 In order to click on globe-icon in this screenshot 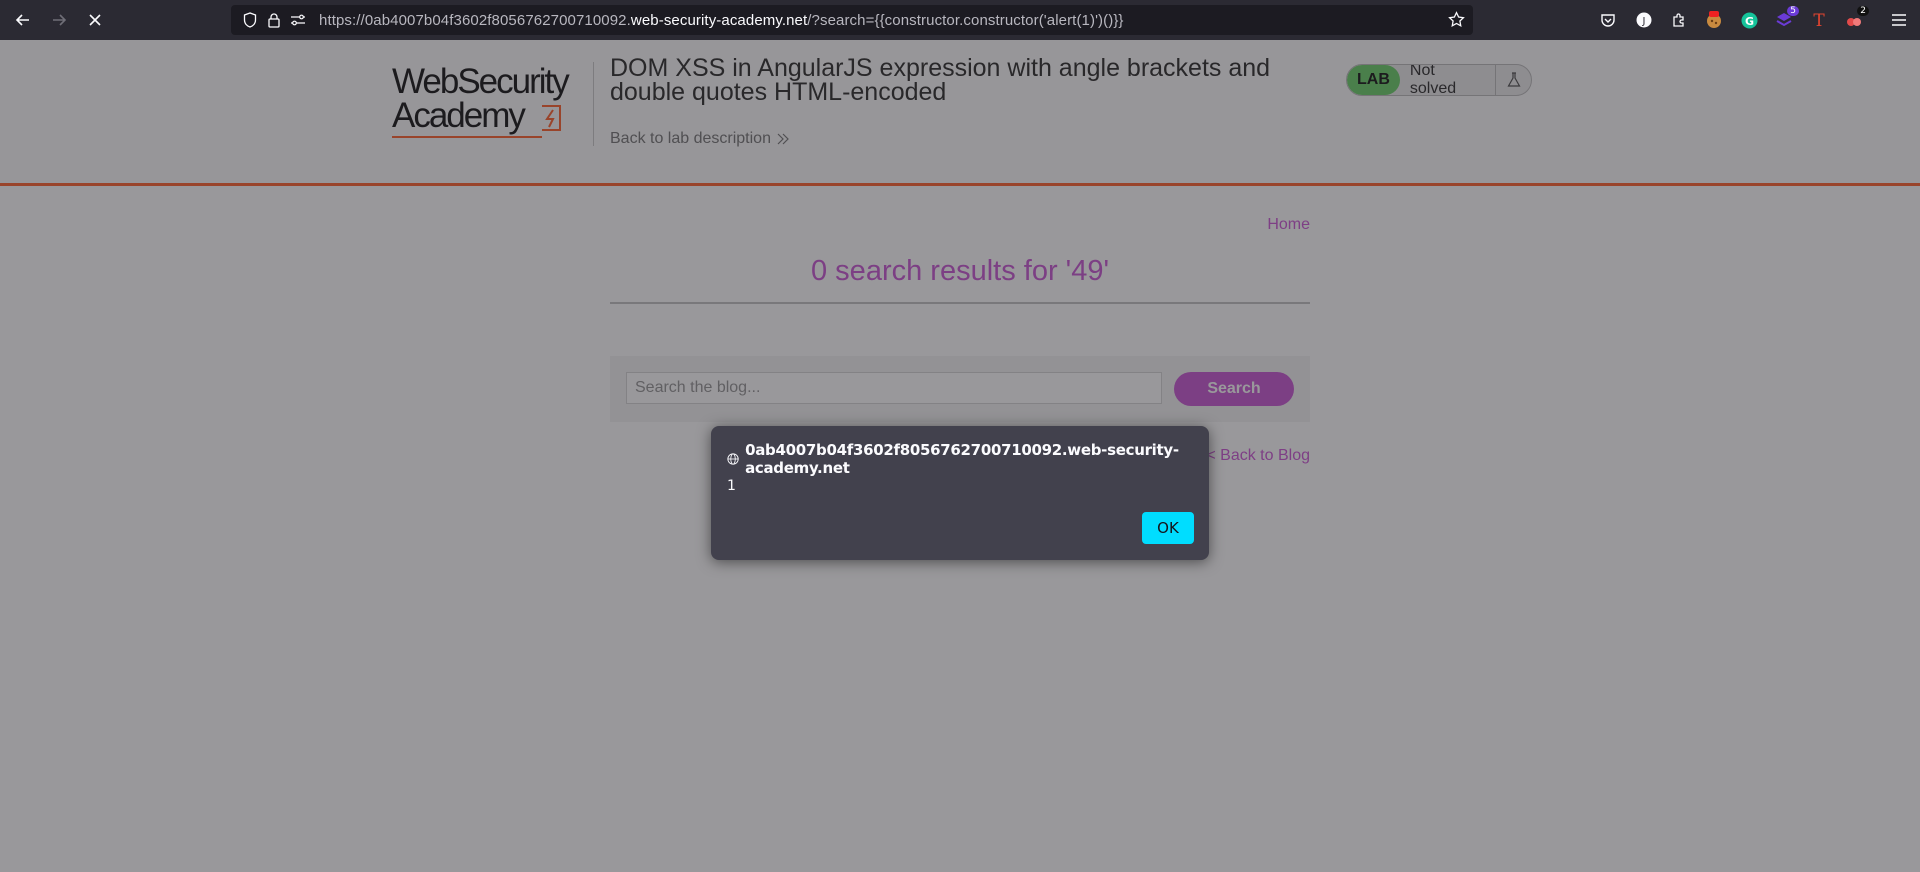, I will do `click(733, 459)`.